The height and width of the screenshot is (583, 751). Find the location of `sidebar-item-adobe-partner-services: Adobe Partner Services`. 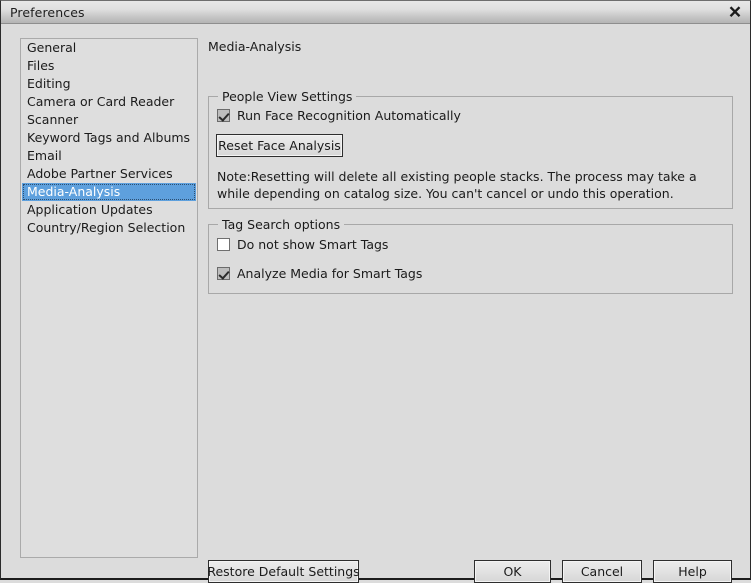

sidebar-item-adobe-partner-services: Adobe Partner Services is located at coordinates (109, 174).